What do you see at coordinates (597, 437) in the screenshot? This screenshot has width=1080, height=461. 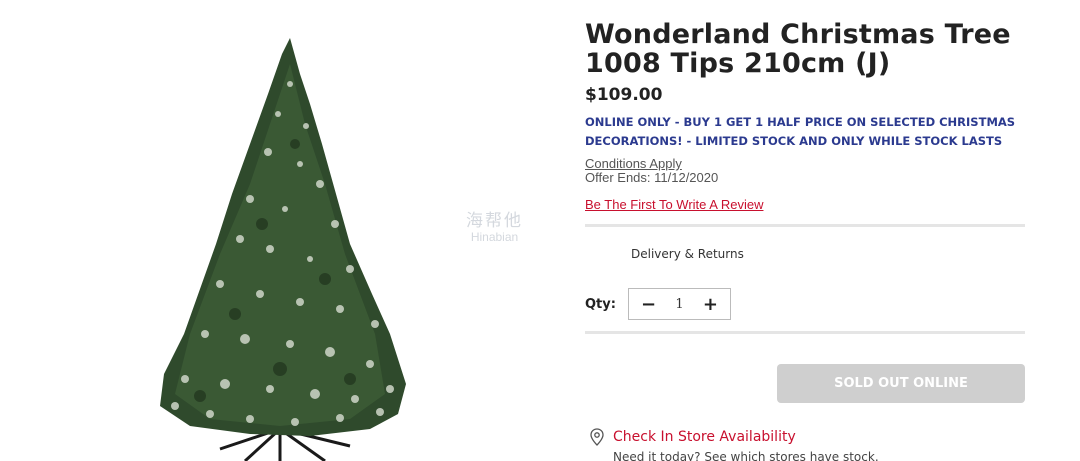 I see `location-pin-icon` at bounding box center [597, 437].